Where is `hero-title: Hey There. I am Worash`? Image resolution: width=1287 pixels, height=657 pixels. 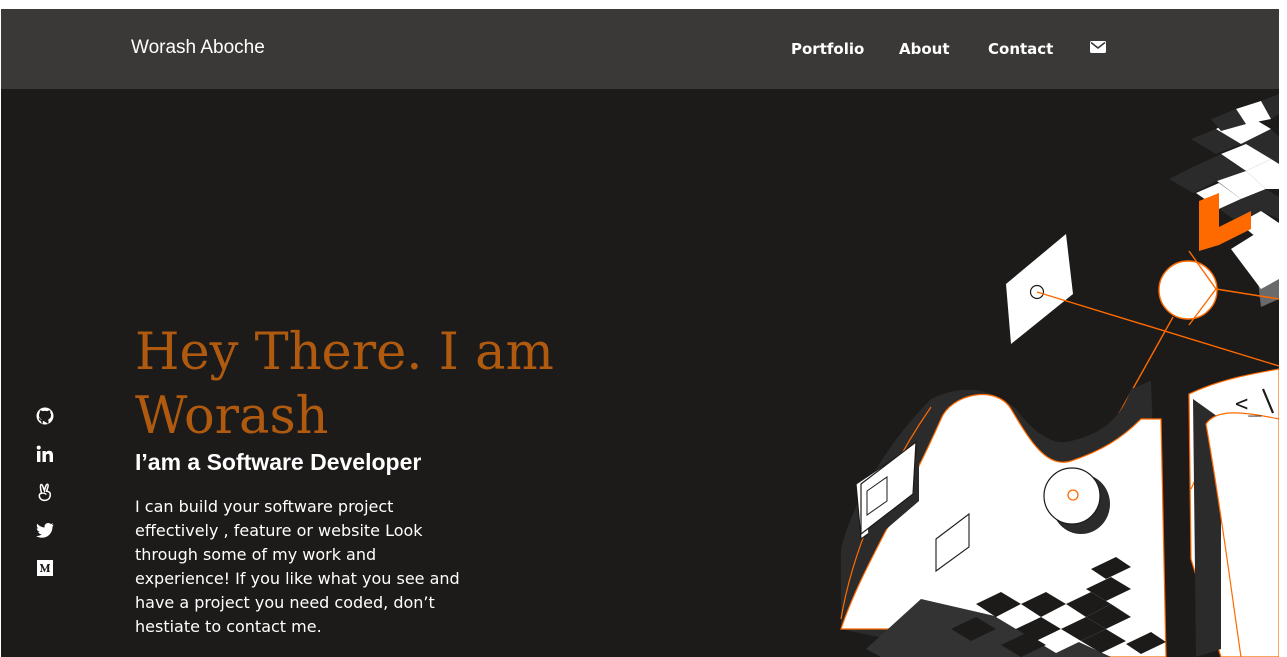
hero-title: Hey There. I am Worash is located at coordinates (415, 385).